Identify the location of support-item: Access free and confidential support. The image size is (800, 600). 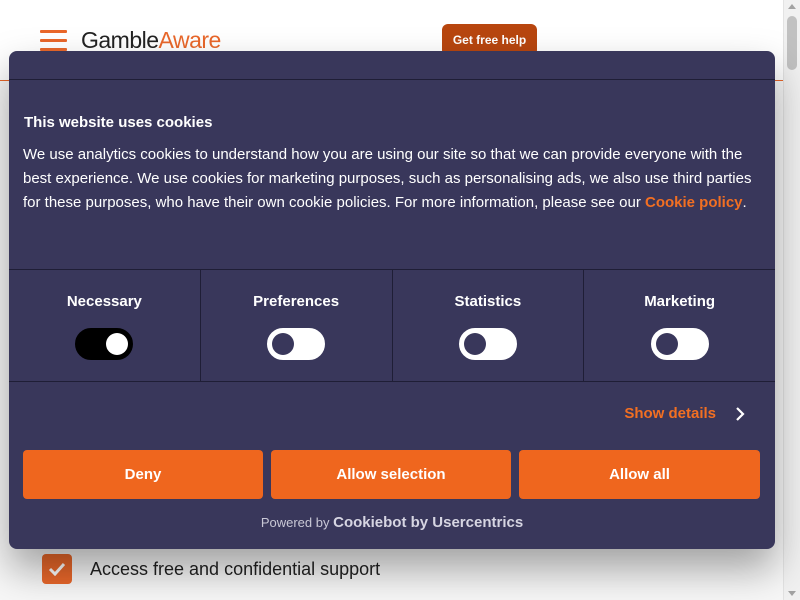
(211, 569).